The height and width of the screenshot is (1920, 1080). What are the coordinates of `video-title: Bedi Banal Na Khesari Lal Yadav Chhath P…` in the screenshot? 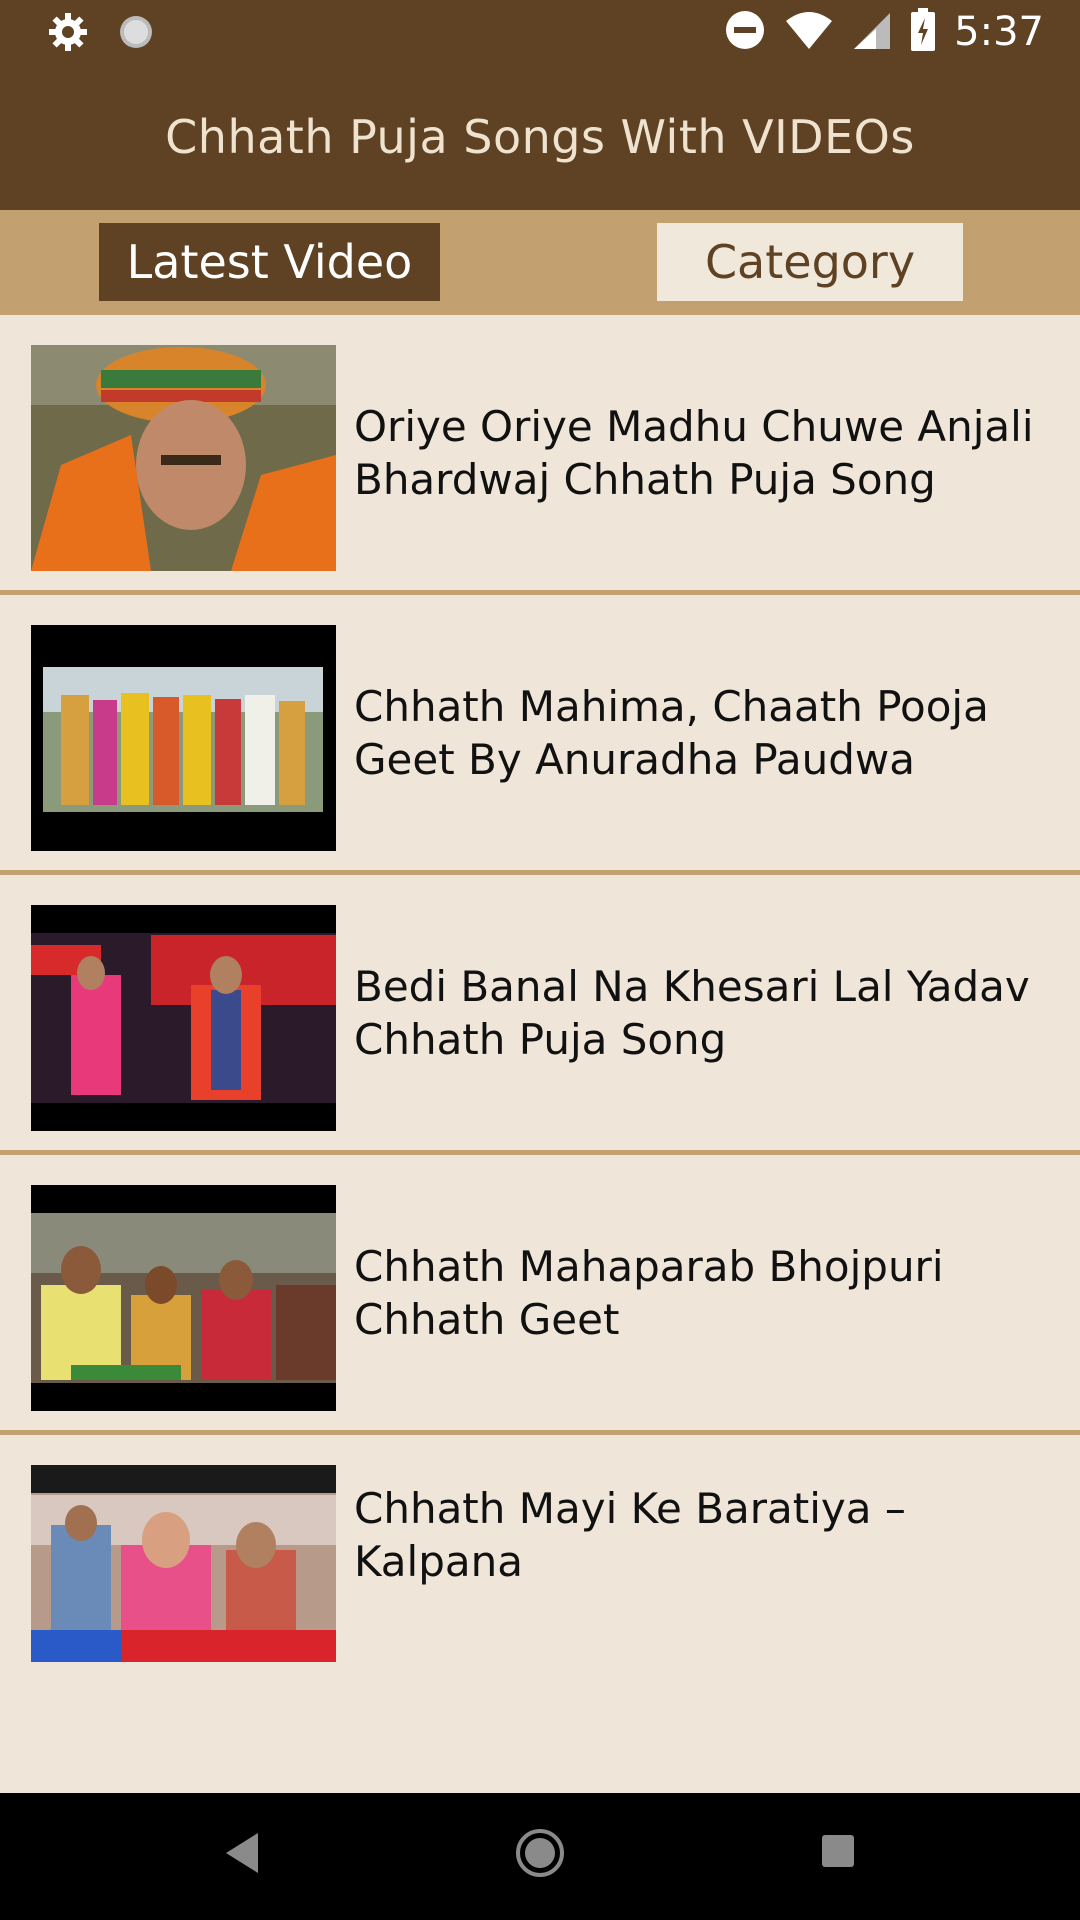 It's located at (692, 1012).